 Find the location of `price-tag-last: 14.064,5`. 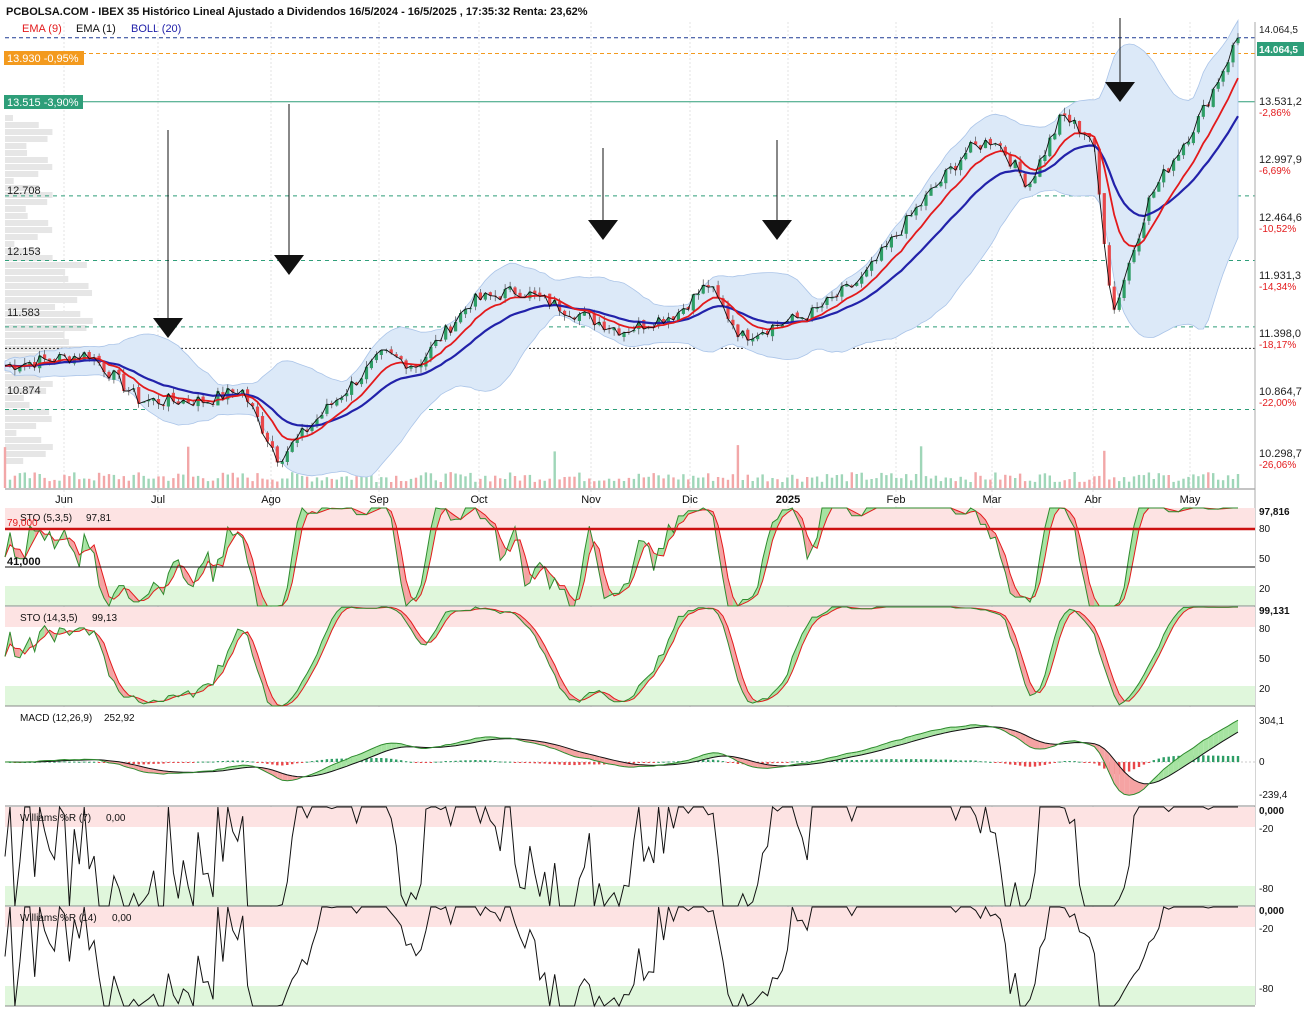

price-tag-last: 14.064,5 is located at coordinates (1280, 49).